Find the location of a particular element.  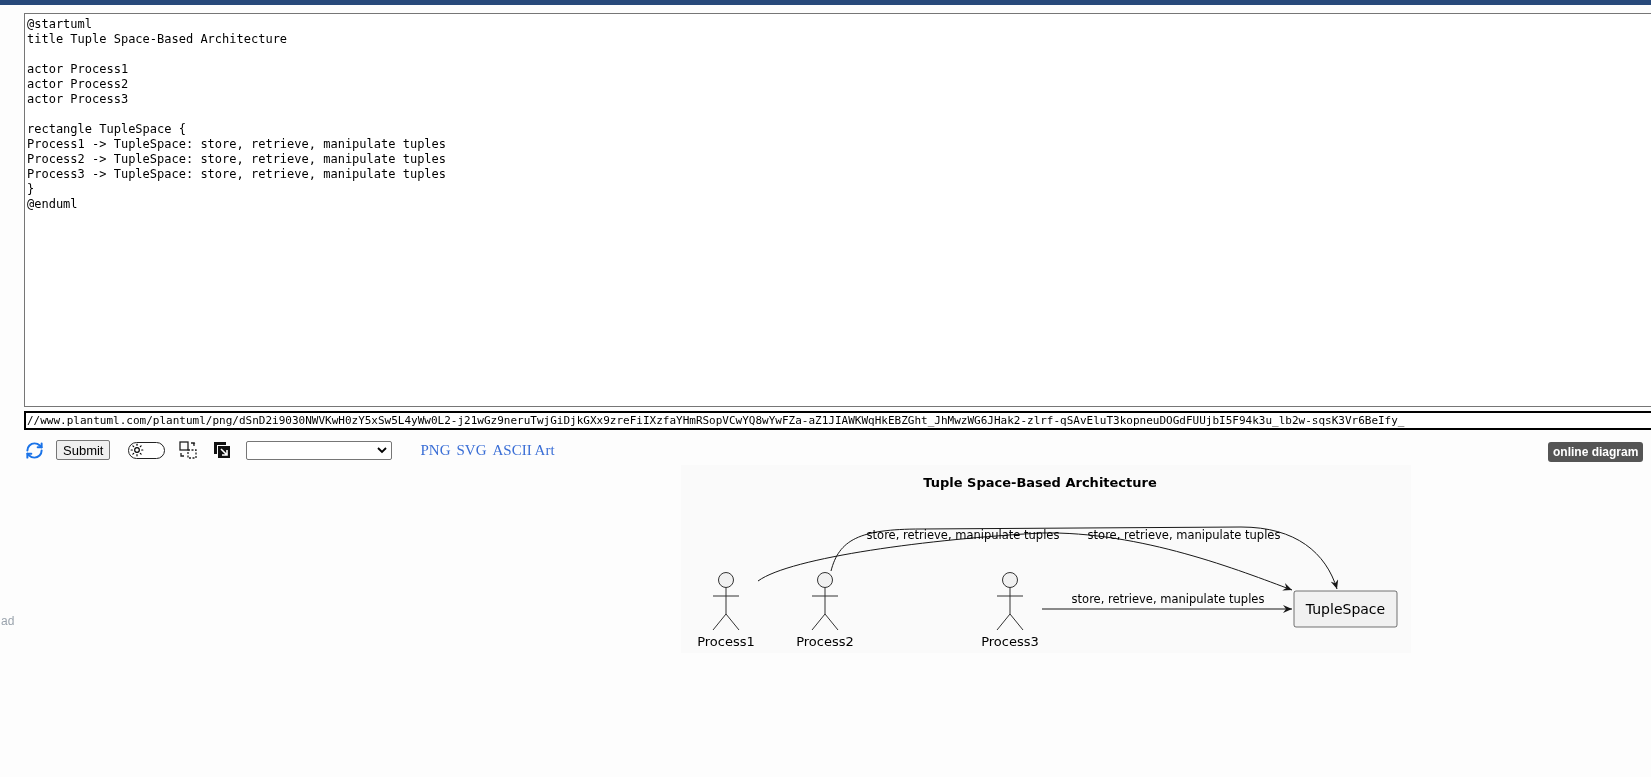

sun-icon is located at coordinates (137, 450).